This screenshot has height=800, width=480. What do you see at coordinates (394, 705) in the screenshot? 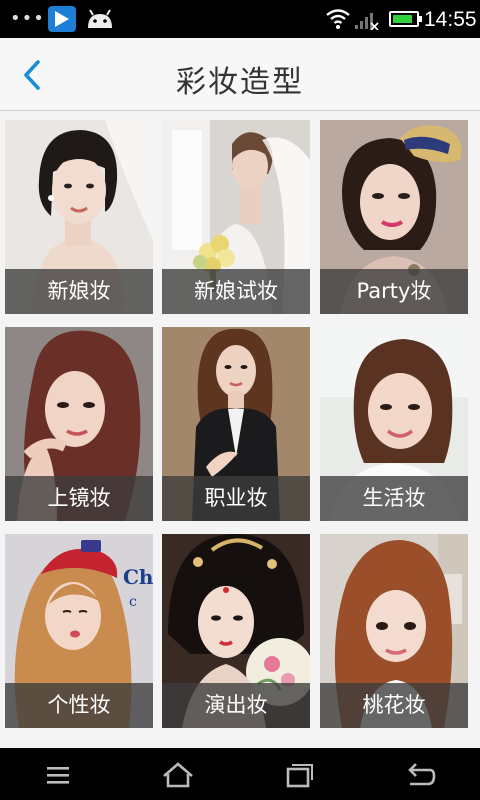
I see `tile-label: 桃花妆` at bounding box center [394, 705].